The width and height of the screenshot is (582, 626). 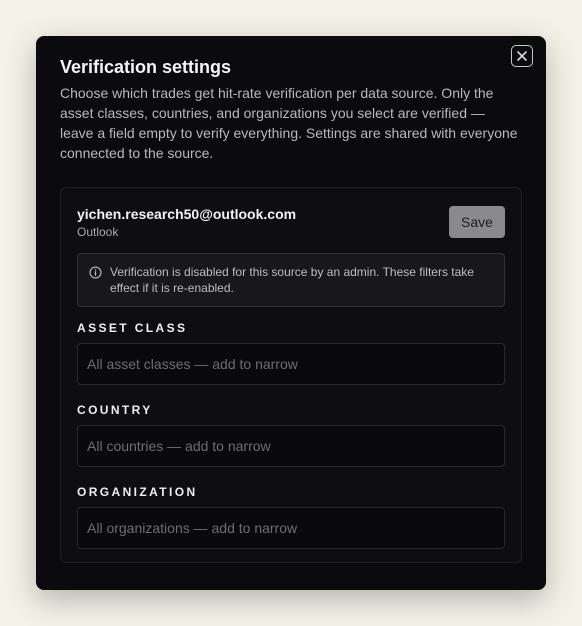 I want to click on close-button, so click(x=522, y=56).